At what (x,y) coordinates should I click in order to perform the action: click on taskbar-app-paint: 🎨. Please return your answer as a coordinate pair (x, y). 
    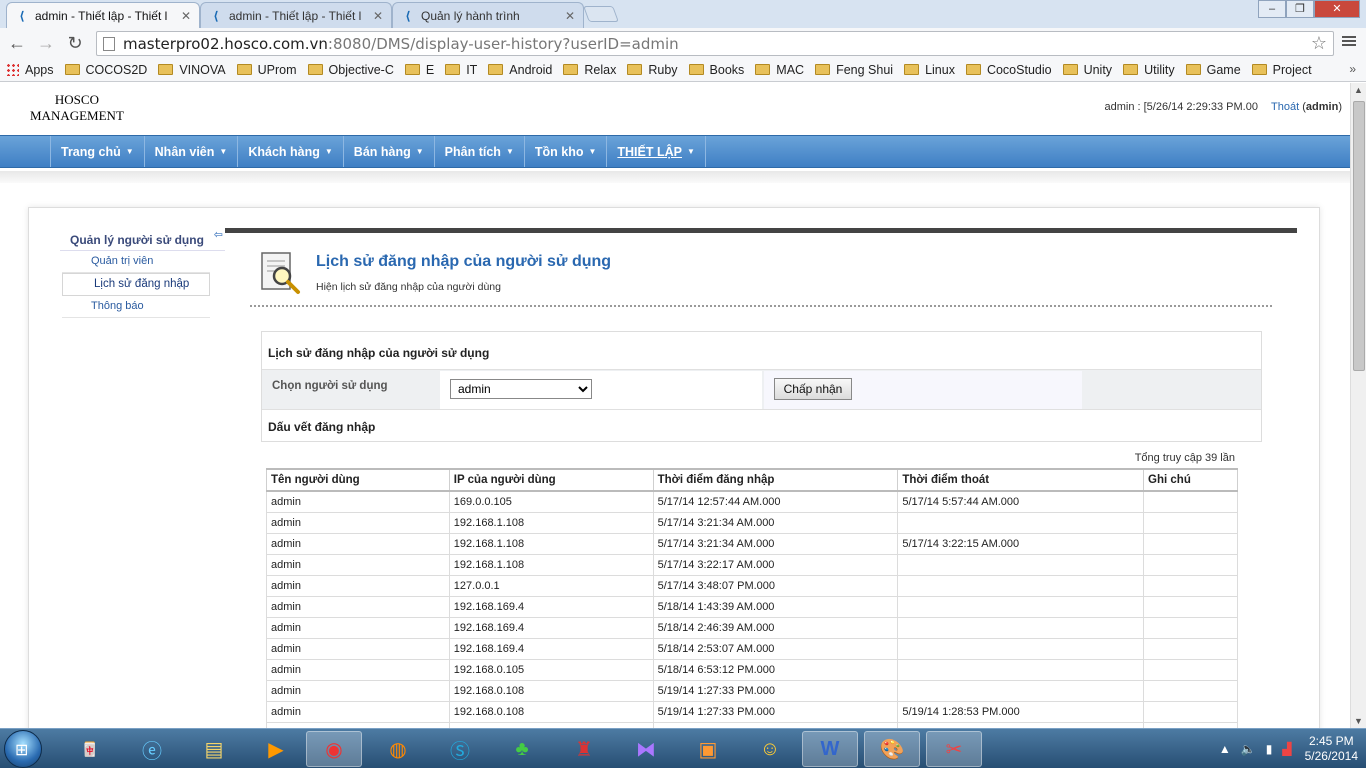
    Looking at the image, I should click on (892, 749).